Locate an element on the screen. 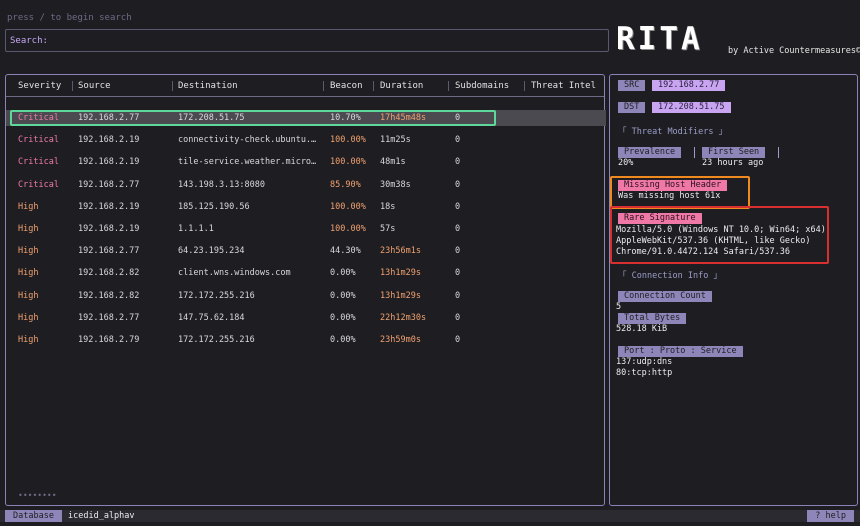 Image resolution: width=860 pixels, height=526 pixels. cell-beacon: 85.90% is located at coordinates (345, 184).